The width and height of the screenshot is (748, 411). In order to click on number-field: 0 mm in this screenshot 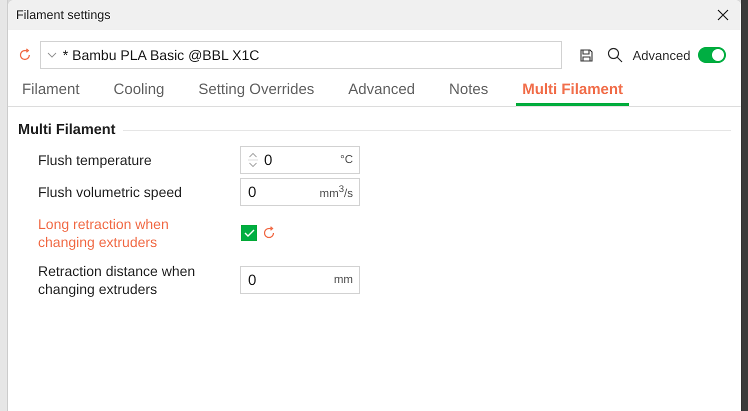, I will do `click(300, 280)`.